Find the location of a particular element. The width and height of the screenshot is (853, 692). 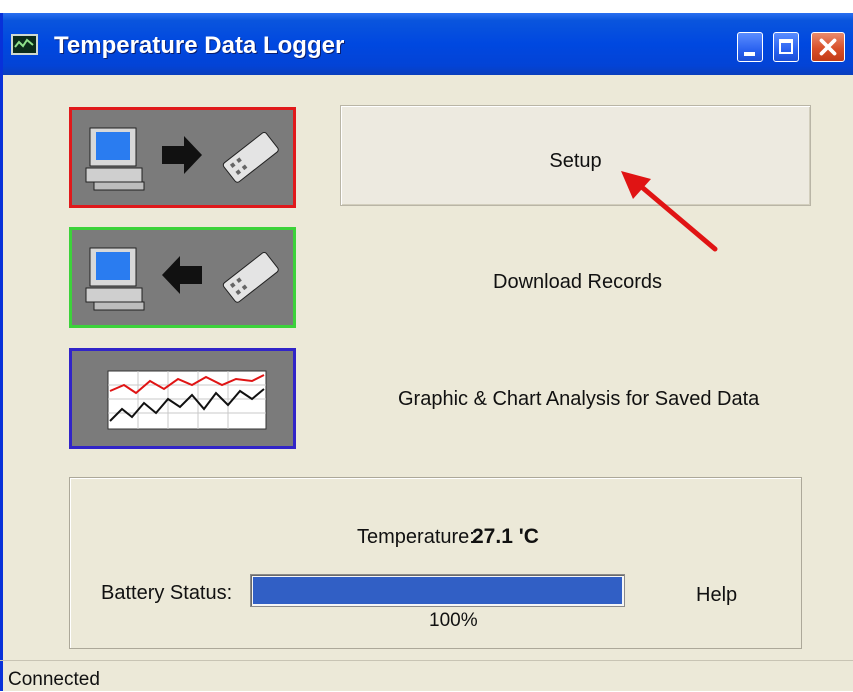

chart-analysis-icon-button is located at coordinates (182, 398).